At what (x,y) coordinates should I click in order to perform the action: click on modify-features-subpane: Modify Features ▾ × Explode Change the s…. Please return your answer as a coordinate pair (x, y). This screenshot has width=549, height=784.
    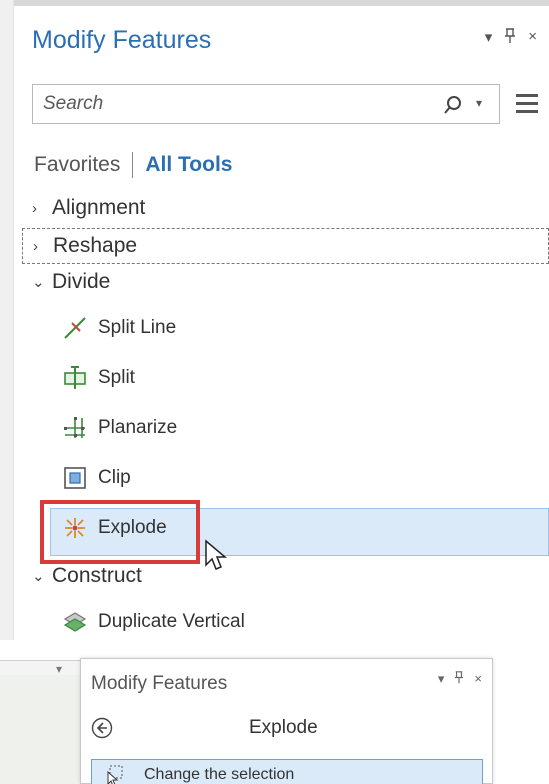
    Looking at the image, I should click on (286, 721).